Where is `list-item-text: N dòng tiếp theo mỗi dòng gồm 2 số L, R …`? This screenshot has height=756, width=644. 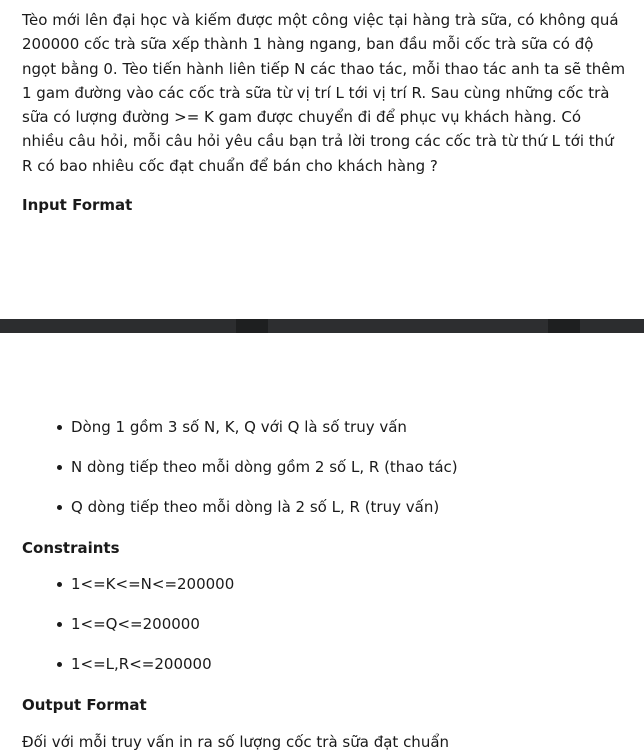
list-item-text: N dòng tiếp theo mỗi dòng gồm 2 số L, R … is located at coordinates (264, 467).